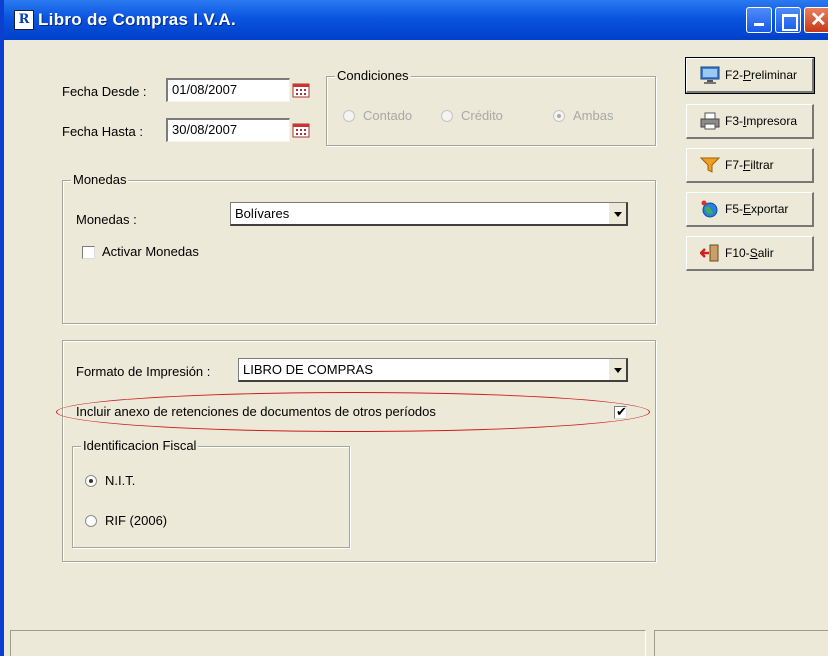 Image resolution: width=828 pixels, height=656 pixels. I want to click on preliminar-button: F2-Preliminar, so click(750, 75).